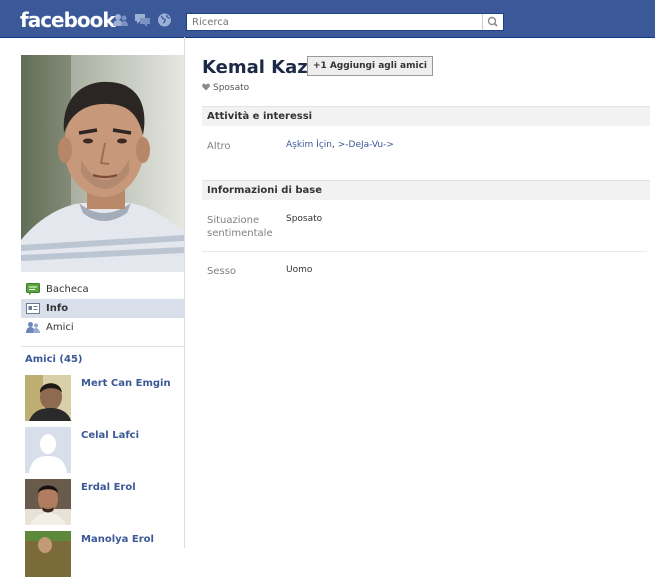 This screenshot has height=579, width=655. Describe the element at coordinates (126, 383) in the screenshot. I see `friend-name: Mert Can Emgin` at that location.